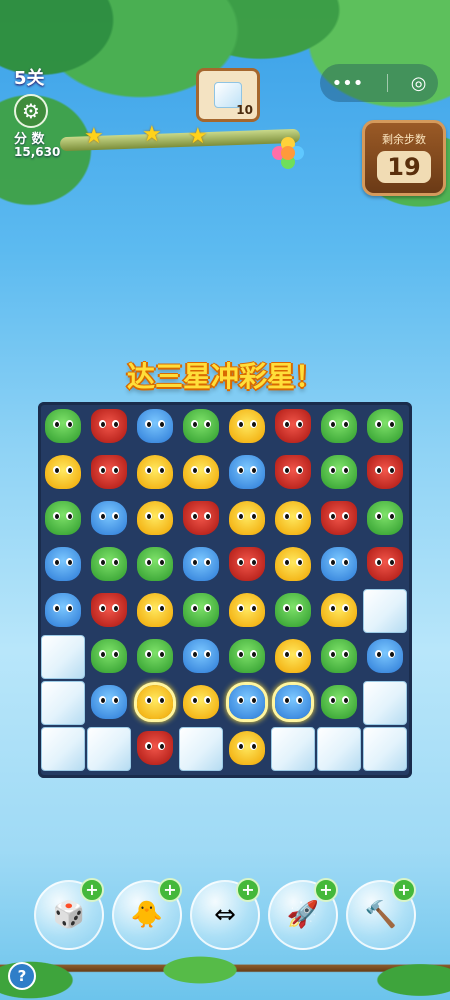 This screenshot has width=450, height=1000. Describe the element at coordinates (379, 83) in the screenshot. I see `mini-program-capsule: ••• ◎` at that location.